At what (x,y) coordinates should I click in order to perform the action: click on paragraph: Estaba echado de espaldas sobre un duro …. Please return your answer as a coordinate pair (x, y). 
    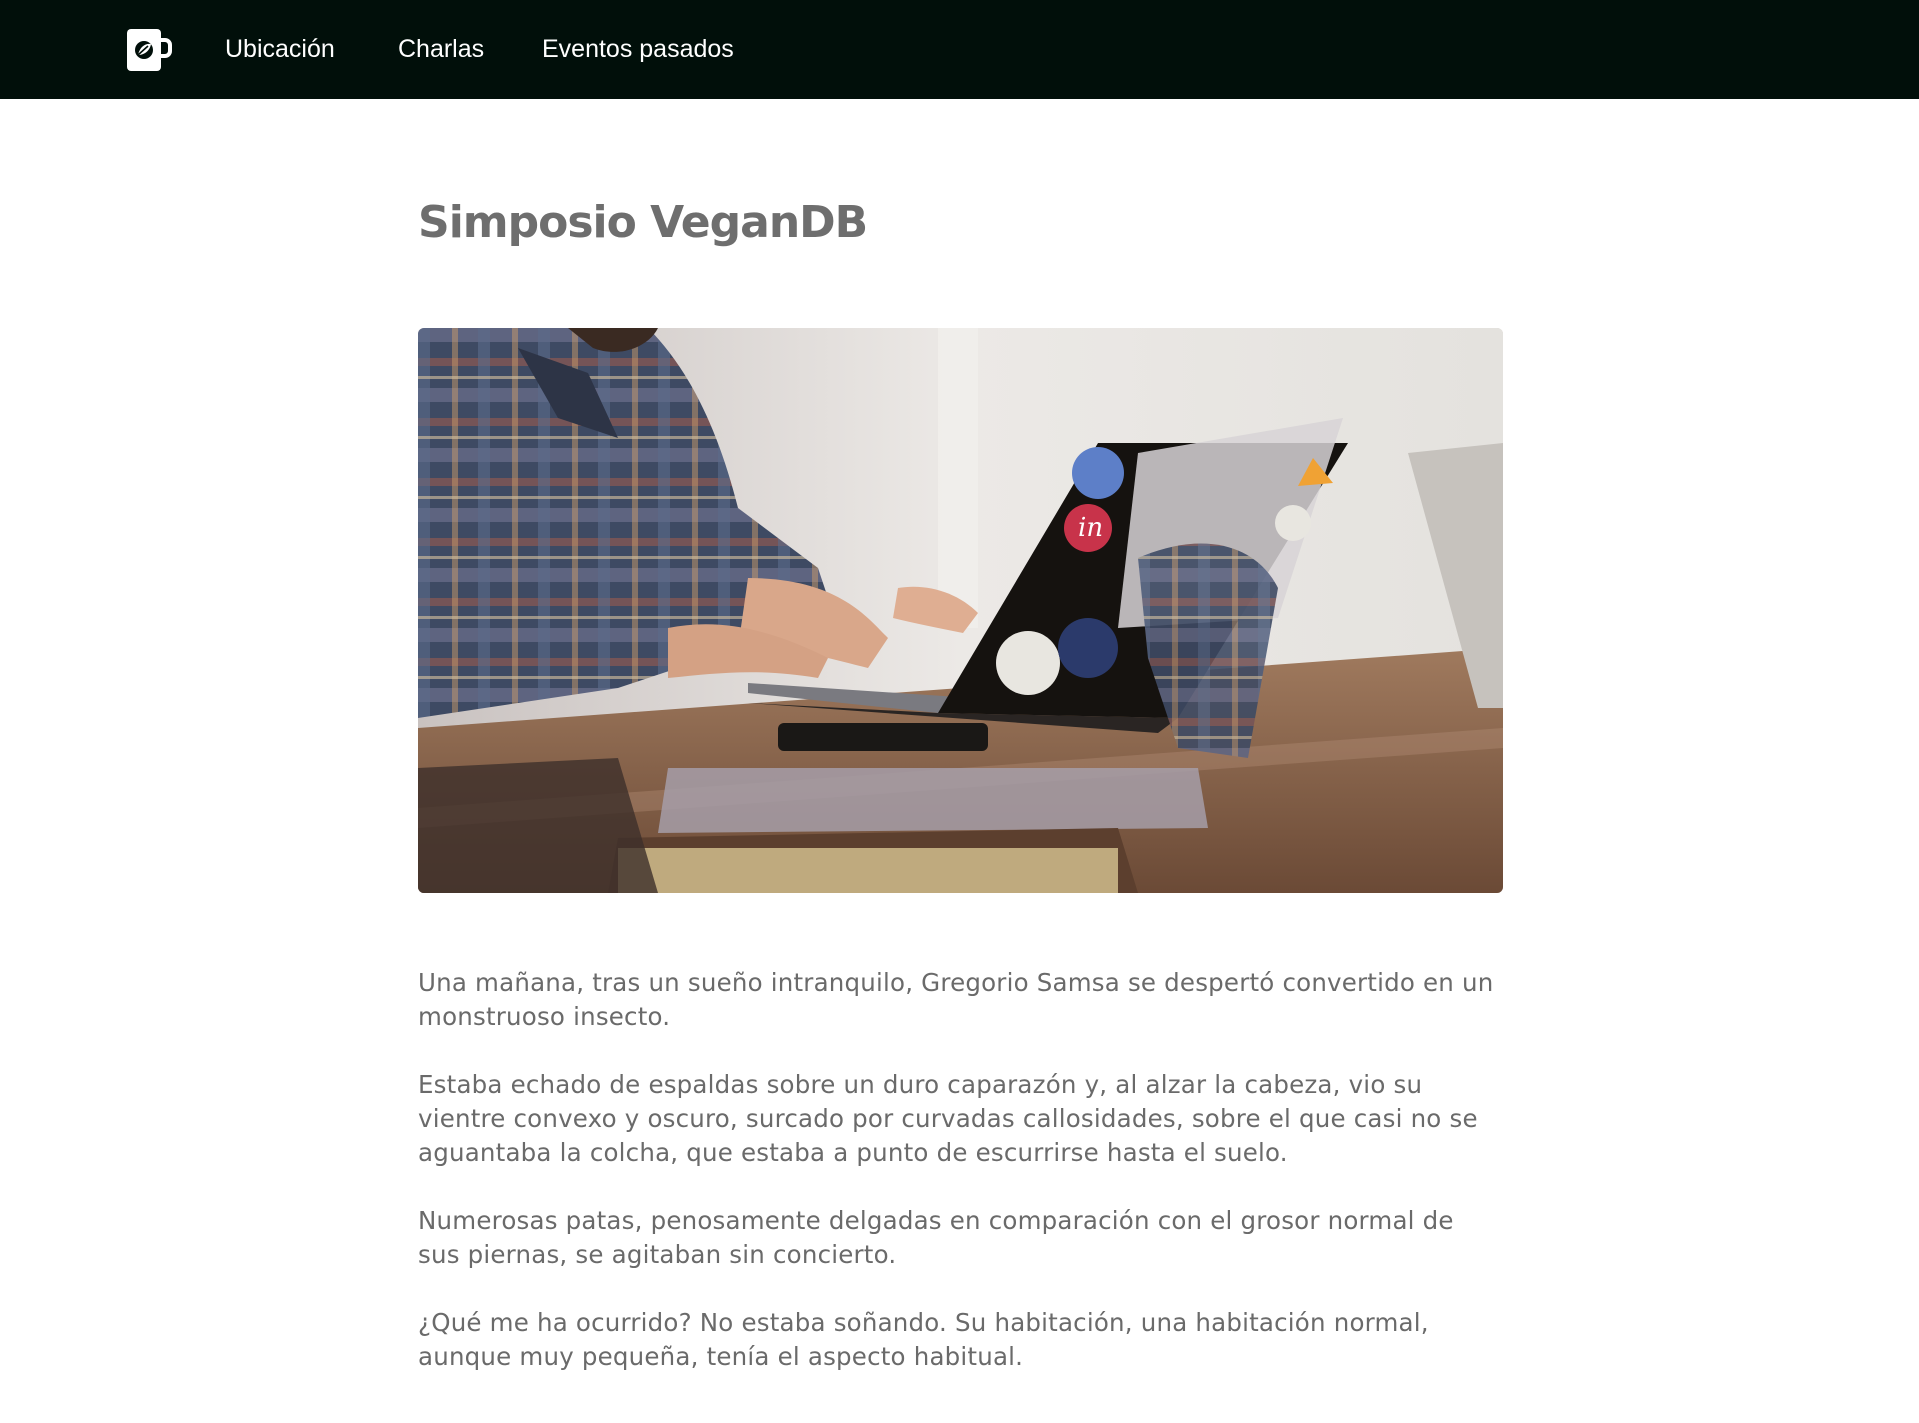
    Looking at the image, I should click on (948, 1118).